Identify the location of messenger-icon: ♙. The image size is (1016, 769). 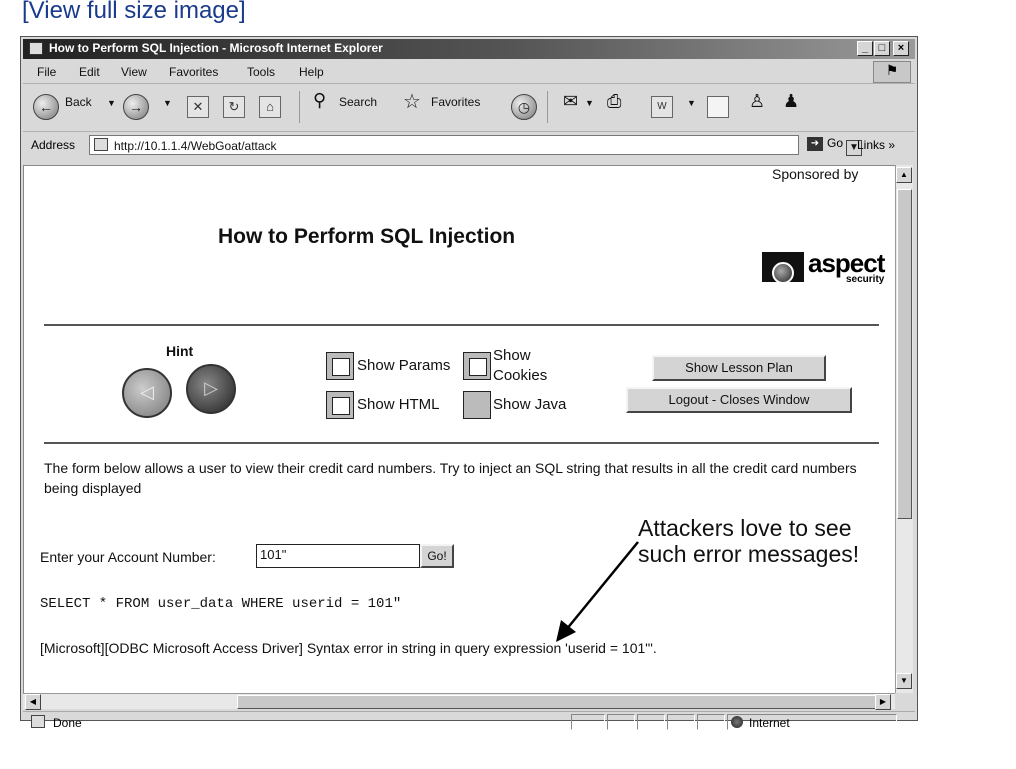
(757, 101).